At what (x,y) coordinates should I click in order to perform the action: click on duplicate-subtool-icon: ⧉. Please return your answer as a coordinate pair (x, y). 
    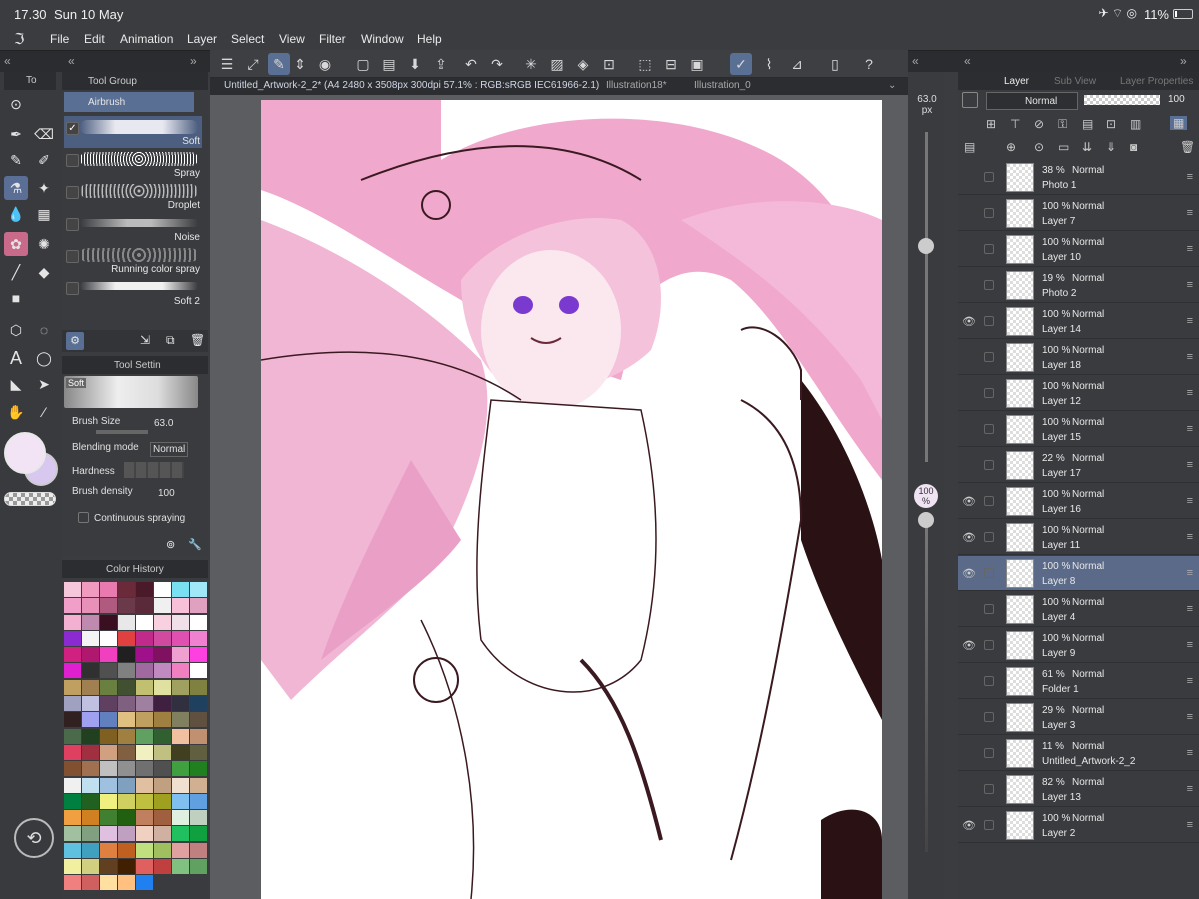
    Looking at the image, I should click on (170, 340).